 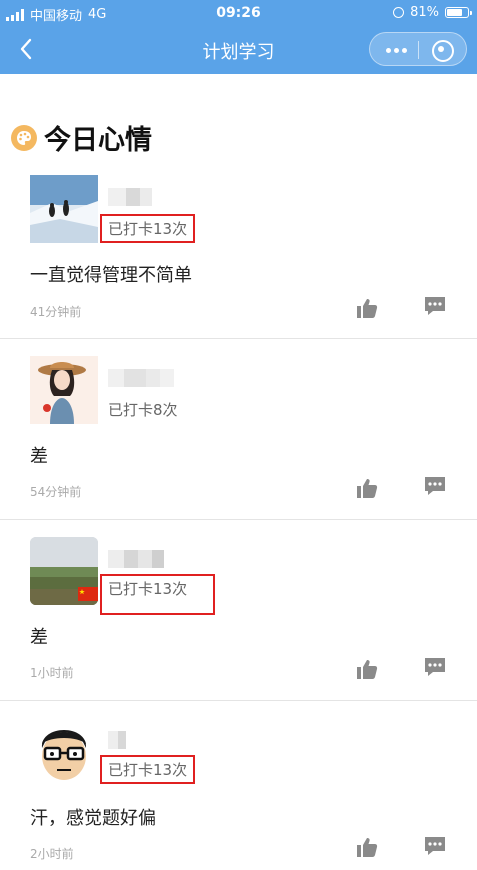 What do you see at coordinates (458, 12) in the screenshot?
I see `battery-icon` at bounding box center [458, 12].